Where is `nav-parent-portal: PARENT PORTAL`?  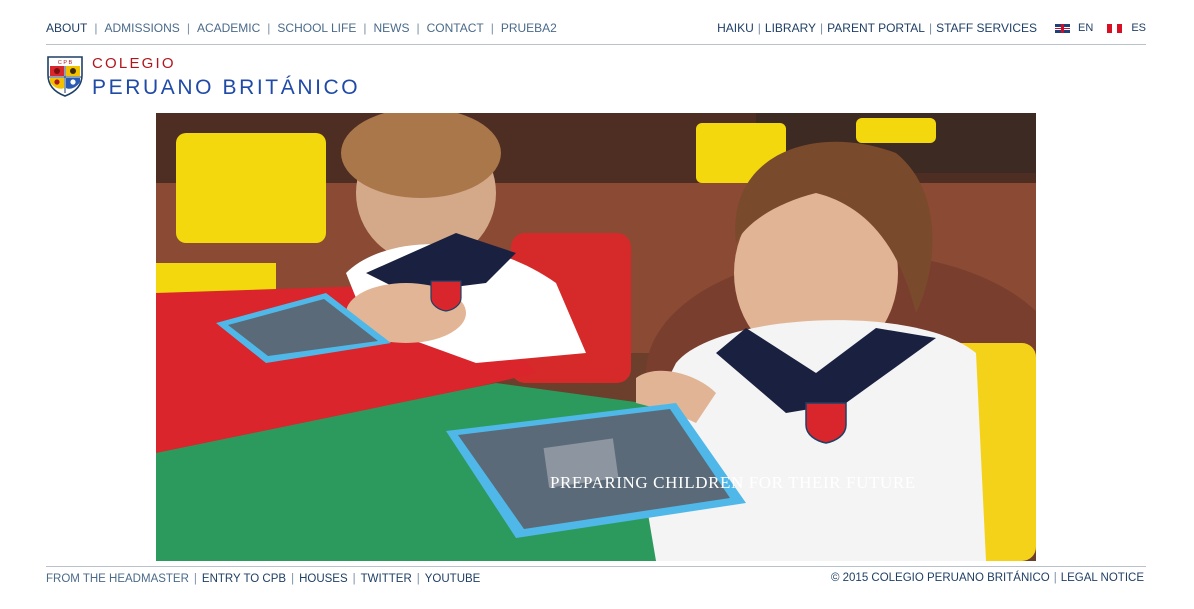
nav-parent-portal: PARENT PORTAL is located at coordinates (876, 28).